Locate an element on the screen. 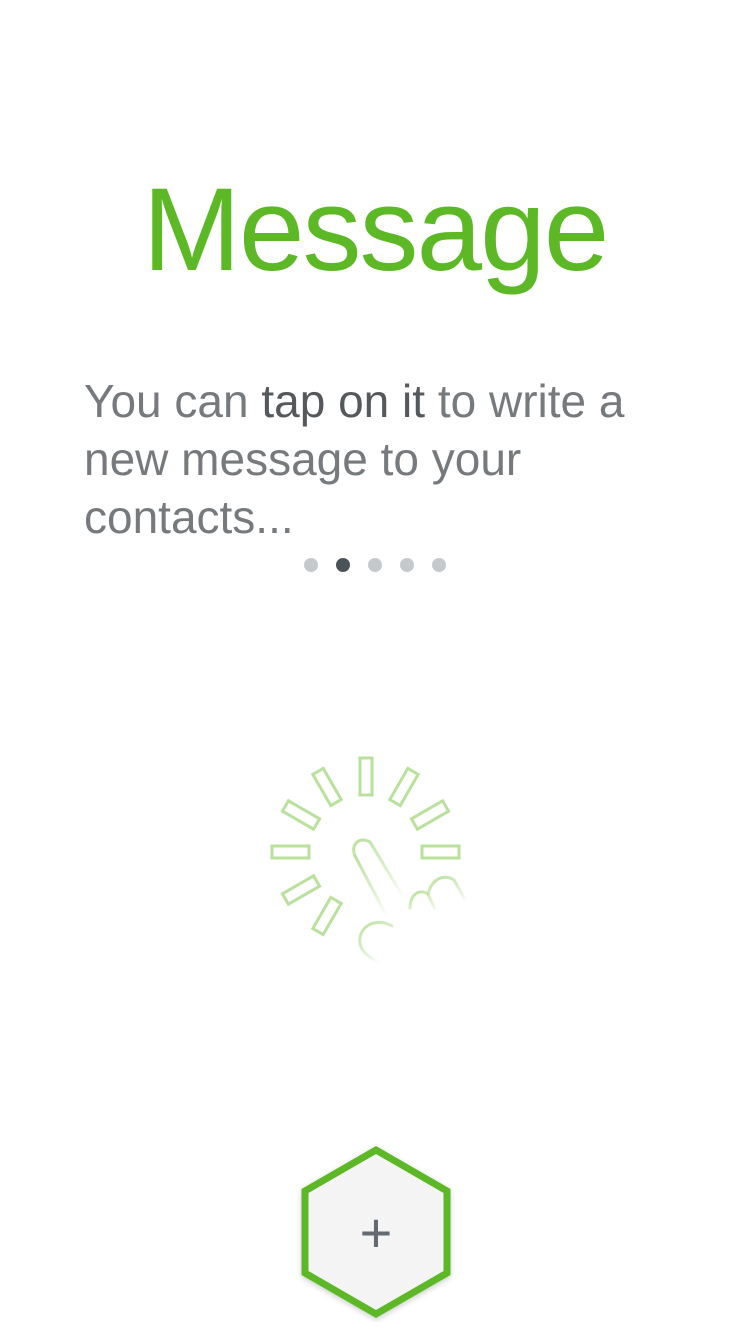 The image size is (750, 1334). description-prefix: You can is located at coordinates (173, 401).